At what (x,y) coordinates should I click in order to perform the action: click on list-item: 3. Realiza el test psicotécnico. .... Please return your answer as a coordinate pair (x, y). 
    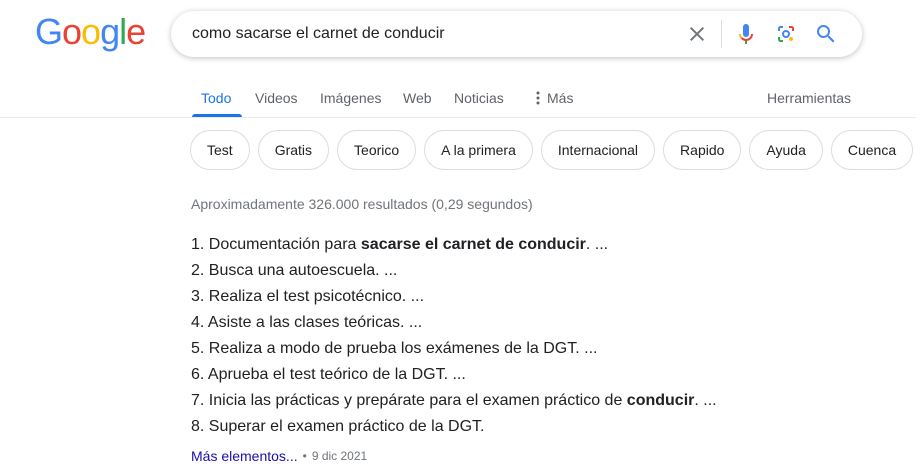
    Looking at the image, I should click on (454, 297).